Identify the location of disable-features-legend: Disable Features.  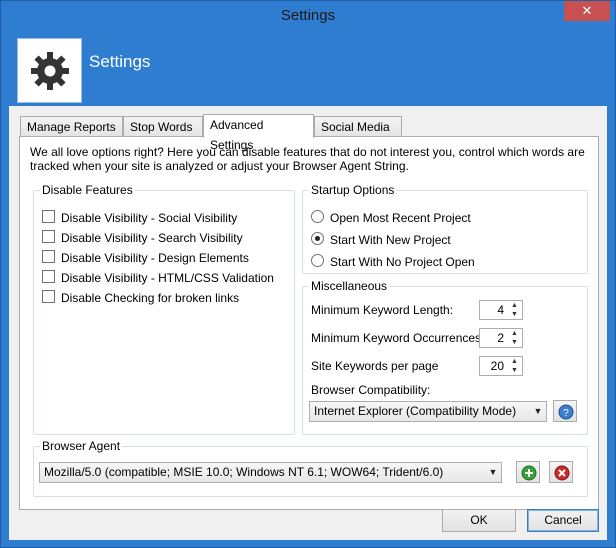
(87, 190).